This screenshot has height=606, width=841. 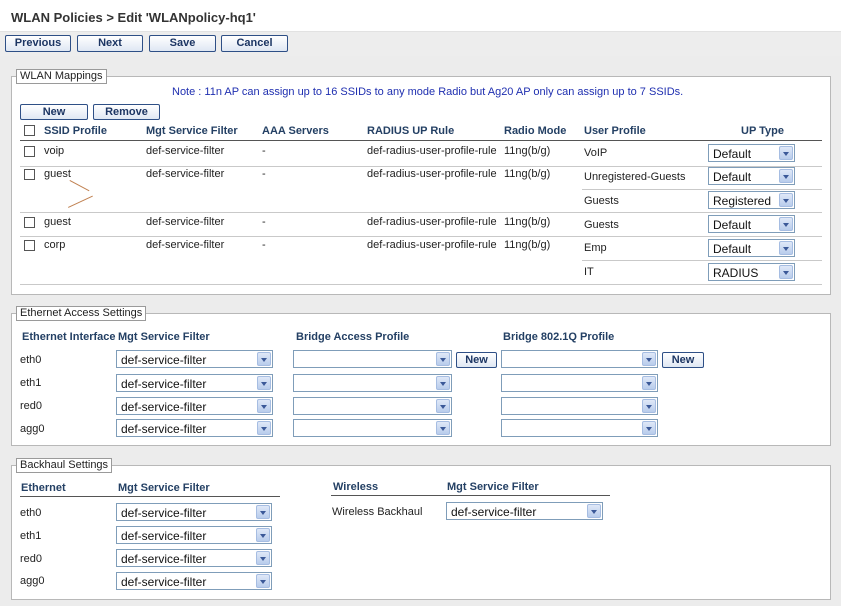 What do you see at coordinates (126, 112) in the screenshot?
I see `wlan-remove-button: Remove` at bounding box center [126, 112].